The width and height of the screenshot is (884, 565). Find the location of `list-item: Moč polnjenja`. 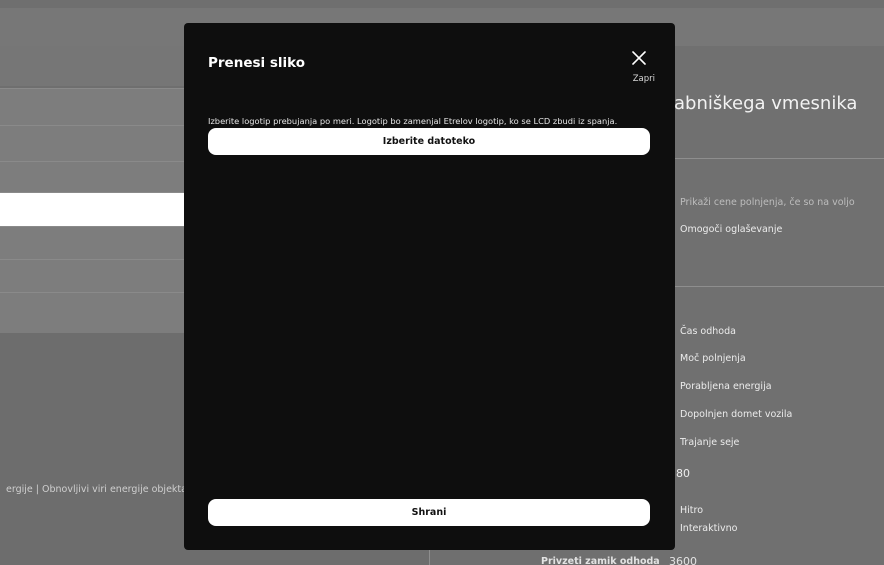

list-item: Moč polnjenja is located at coordinates (713, 358).